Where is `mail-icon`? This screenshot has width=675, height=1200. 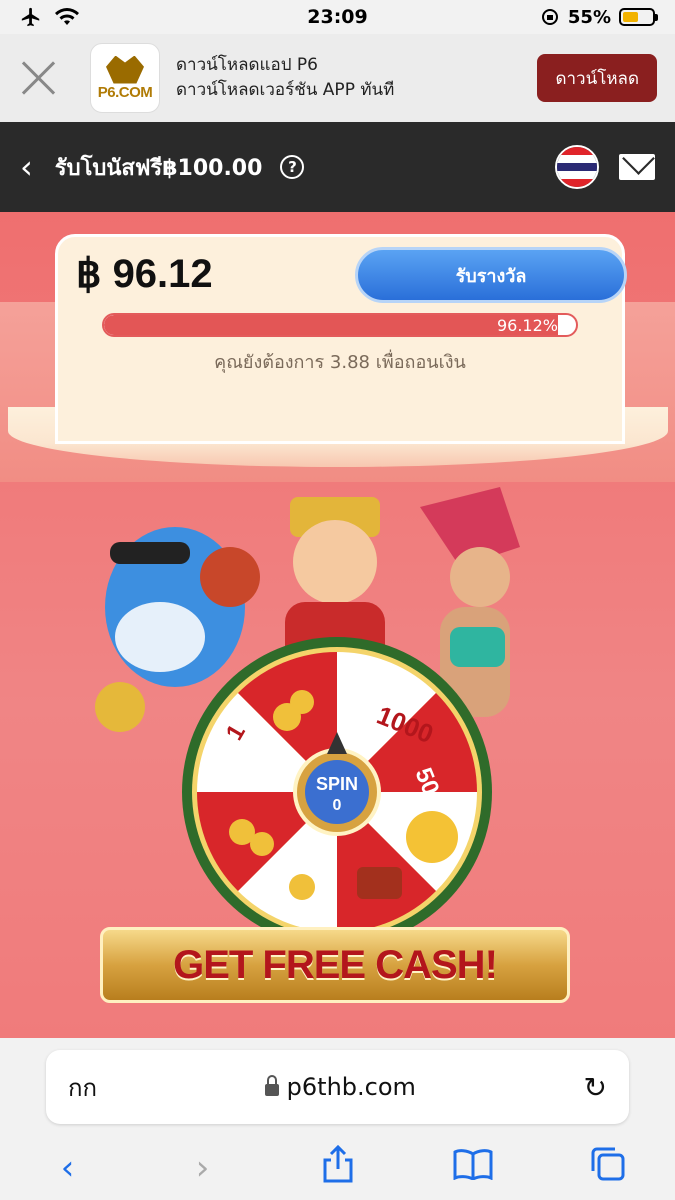
mail-icon is located at coordinates (637, 167).